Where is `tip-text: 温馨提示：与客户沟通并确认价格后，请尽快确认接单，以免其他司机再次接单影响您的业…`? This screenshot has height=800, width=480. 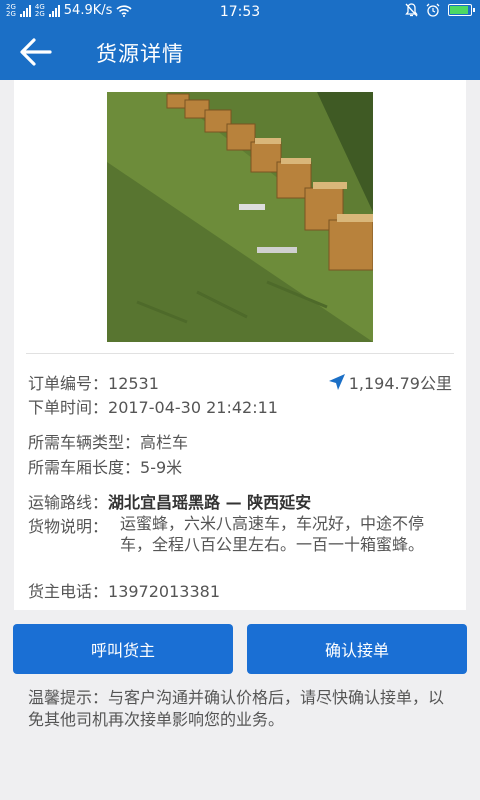
tip-text: 温馨提示：与客户沟通并确认价格后，请尽快确认接单，以免其他司机再次接单影响您的业… is located at coordinates (236, 708).